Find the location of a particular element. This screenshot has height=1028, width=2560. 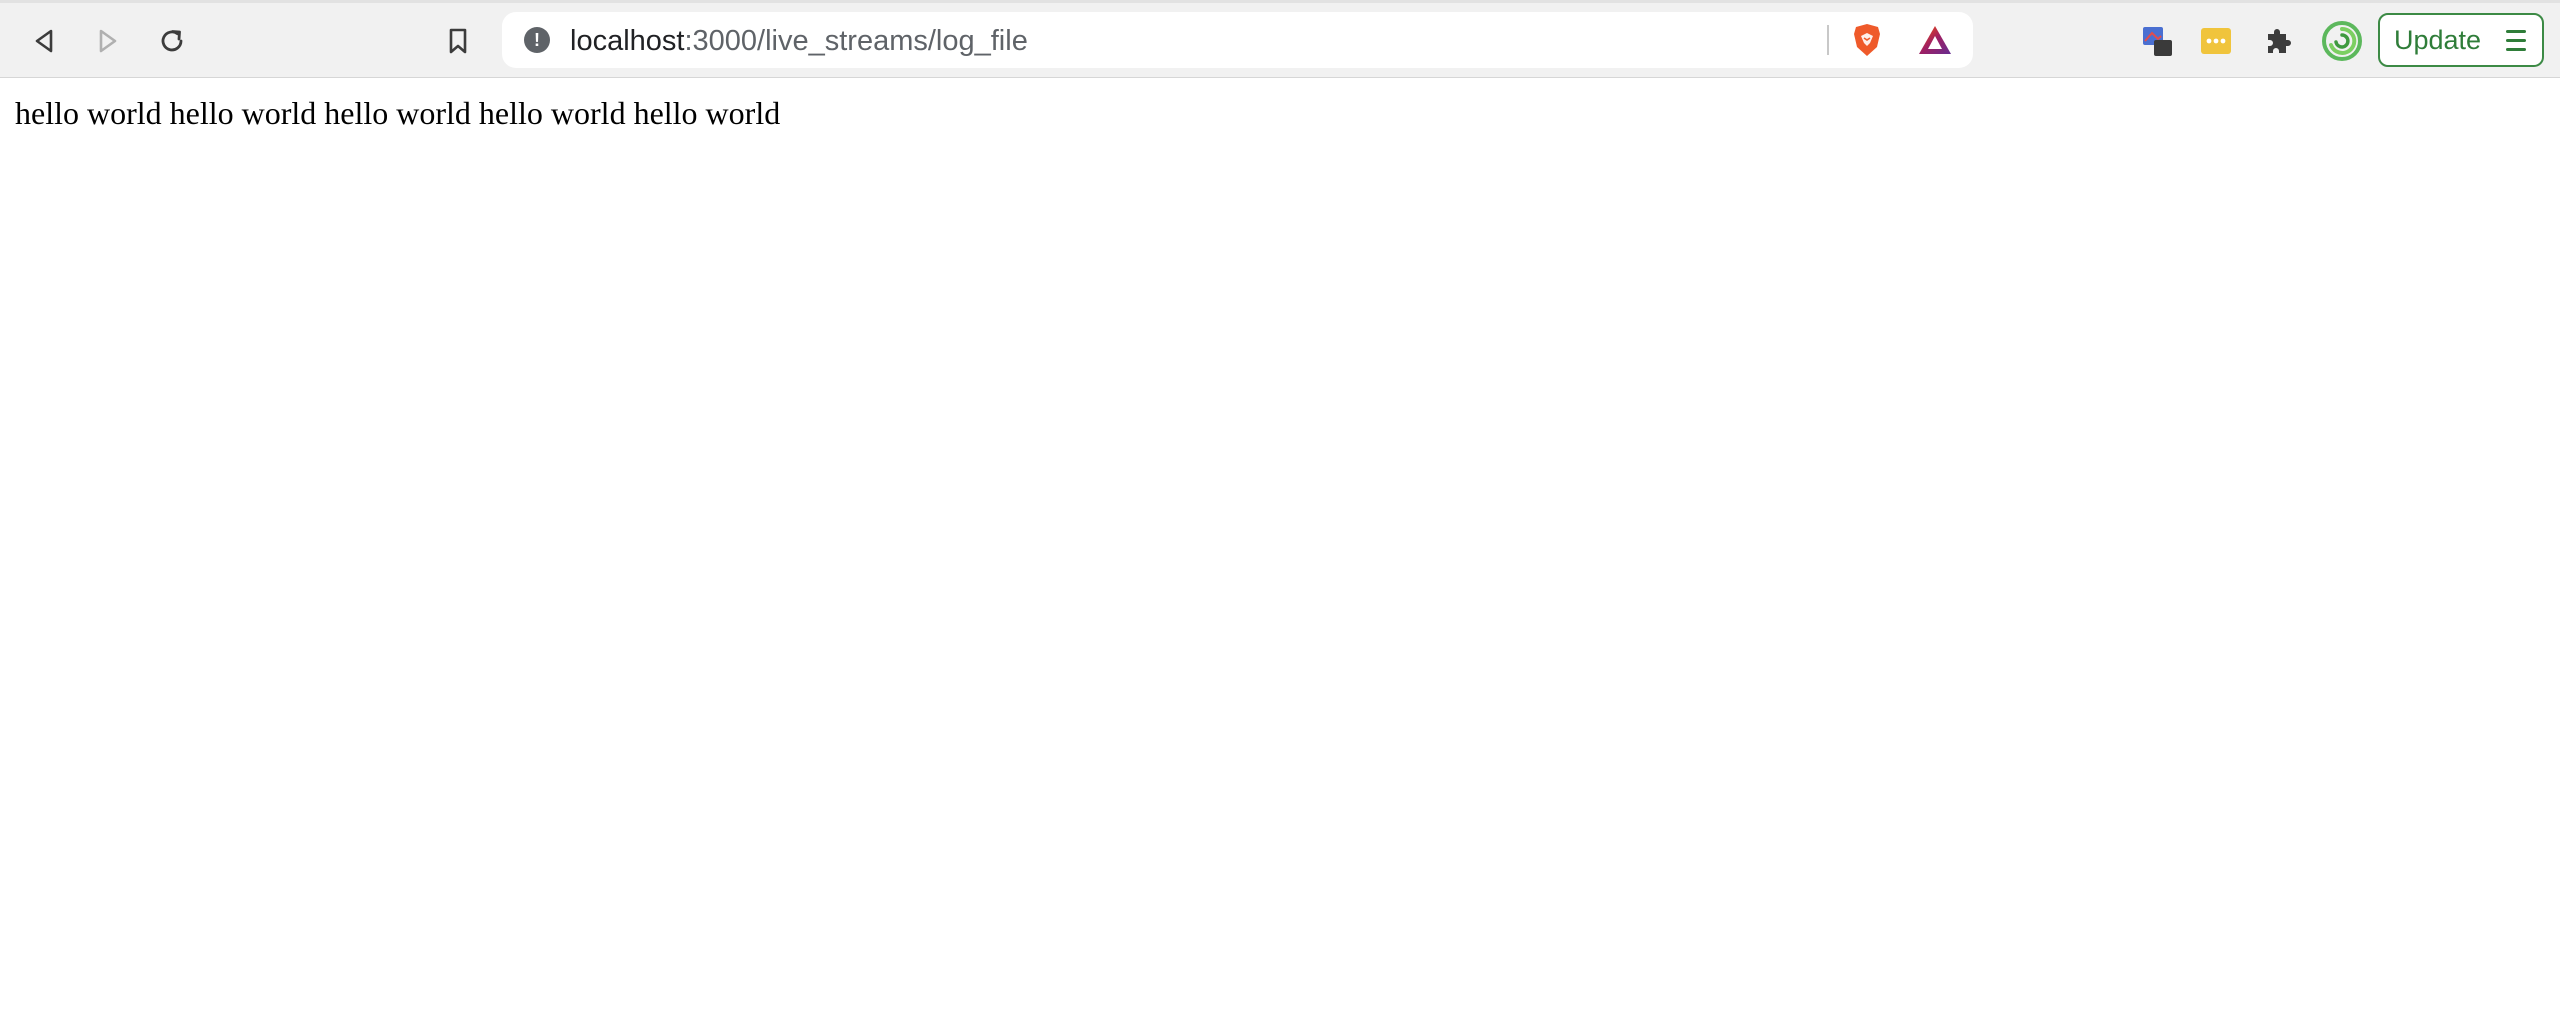

back-button is located at coordinates (44, 41).